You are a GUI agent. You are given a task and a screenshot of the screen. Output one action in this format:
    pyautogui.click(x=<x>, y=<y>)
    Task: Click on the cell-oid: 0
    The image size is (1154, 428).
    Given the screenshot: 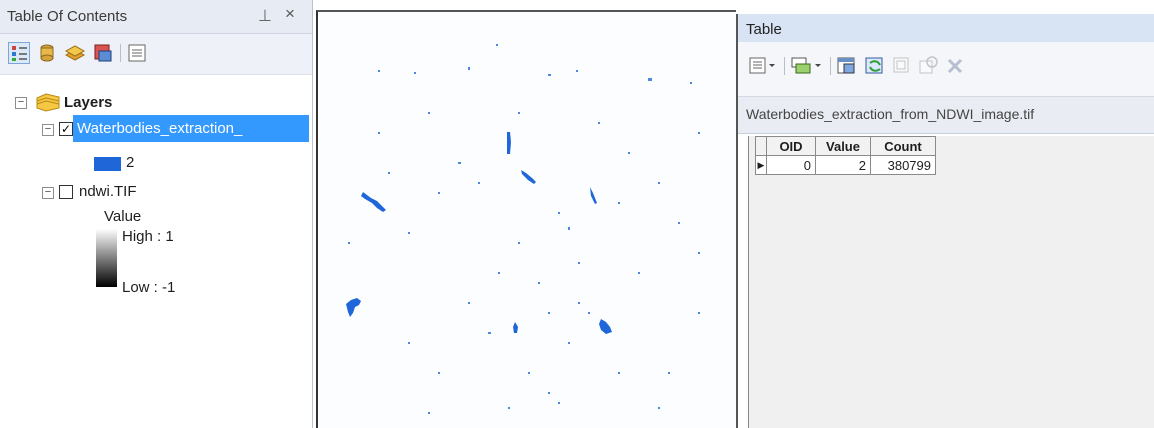 What is the action you would take?
    pyautogui.click(x=791, y=165)
    